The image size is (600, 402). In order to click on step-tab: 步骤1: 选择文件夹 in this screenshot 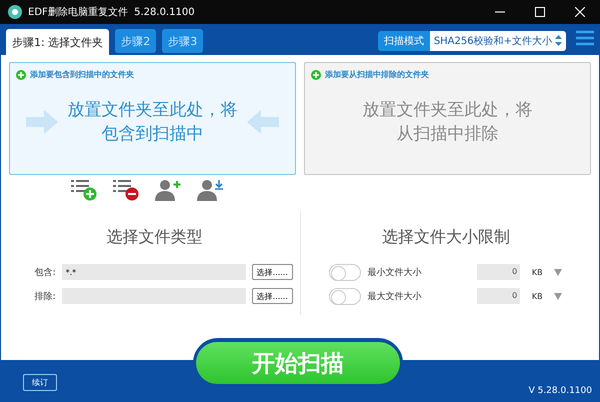, I will do `click(58, 42)`.